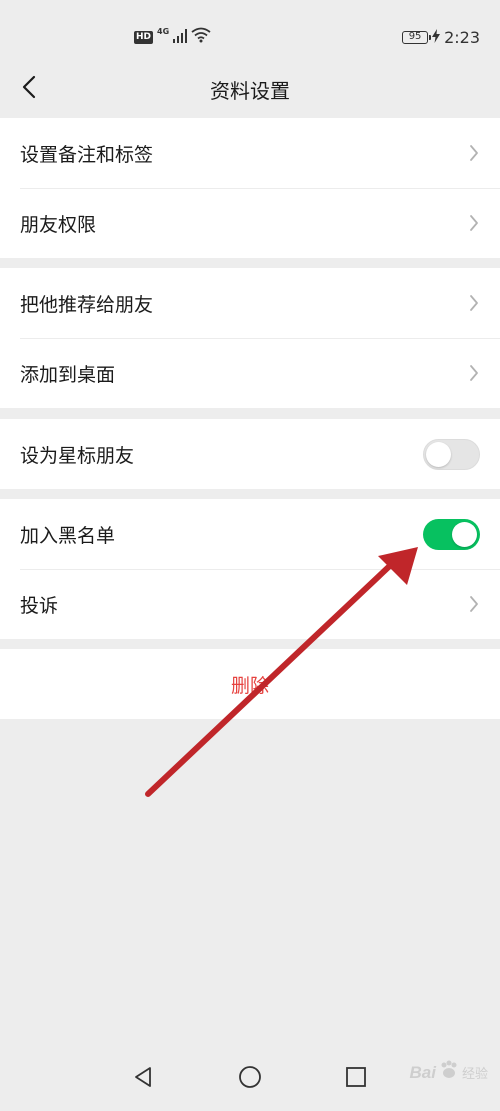 The image size is (500, 1111). I want to click on row-set-remark-tags: 设置备注和标签, so click(250, 153).